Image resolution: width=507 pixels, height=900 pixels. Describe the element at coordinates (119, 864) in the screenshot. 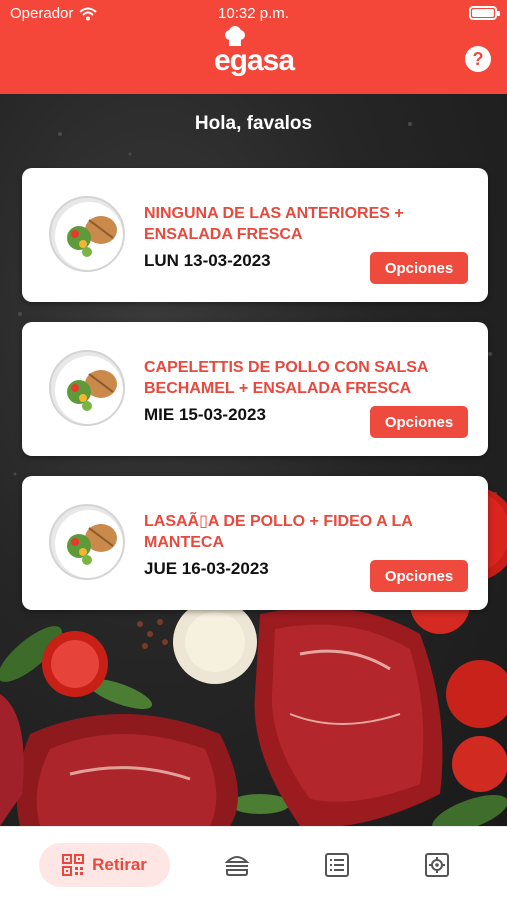

I see `tab-retirar-label: Retirar` at that location.